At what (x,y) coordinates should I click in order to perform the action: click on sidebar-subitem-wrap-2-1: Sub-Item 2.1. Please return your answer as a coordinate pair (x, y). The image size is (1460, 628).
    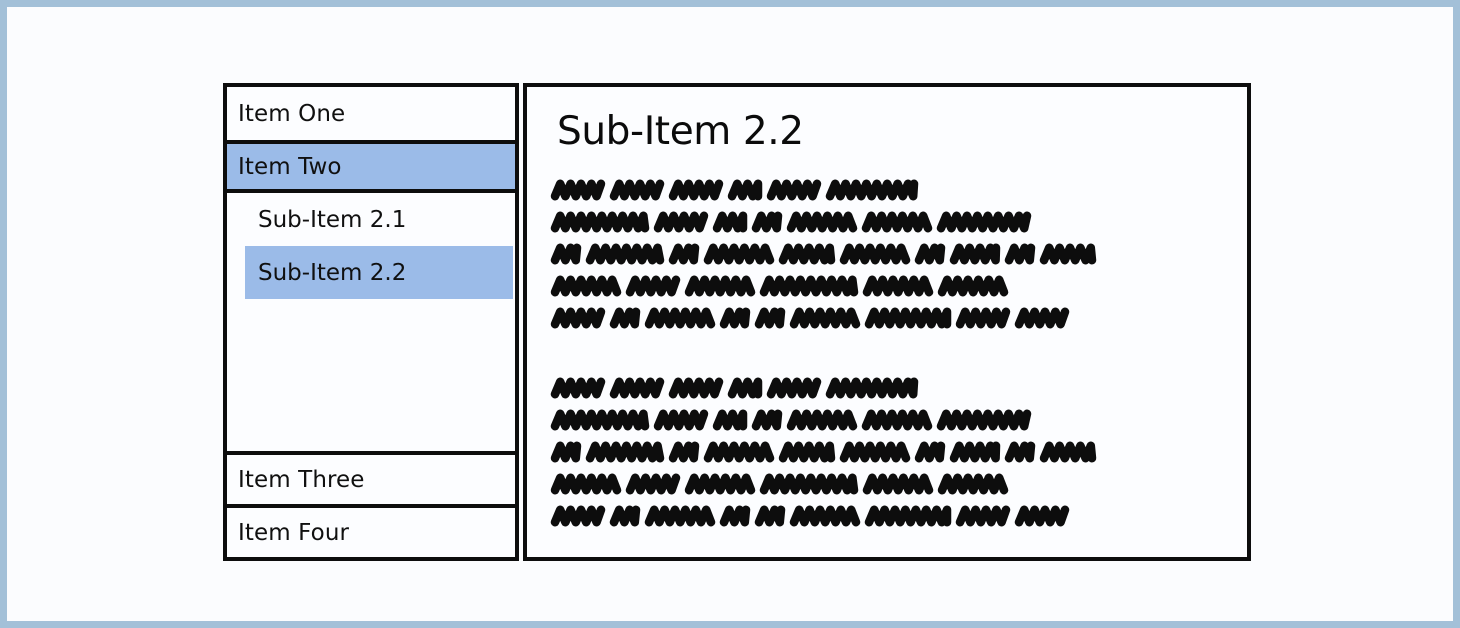
    Looking at the image, I should click on (371, 219).